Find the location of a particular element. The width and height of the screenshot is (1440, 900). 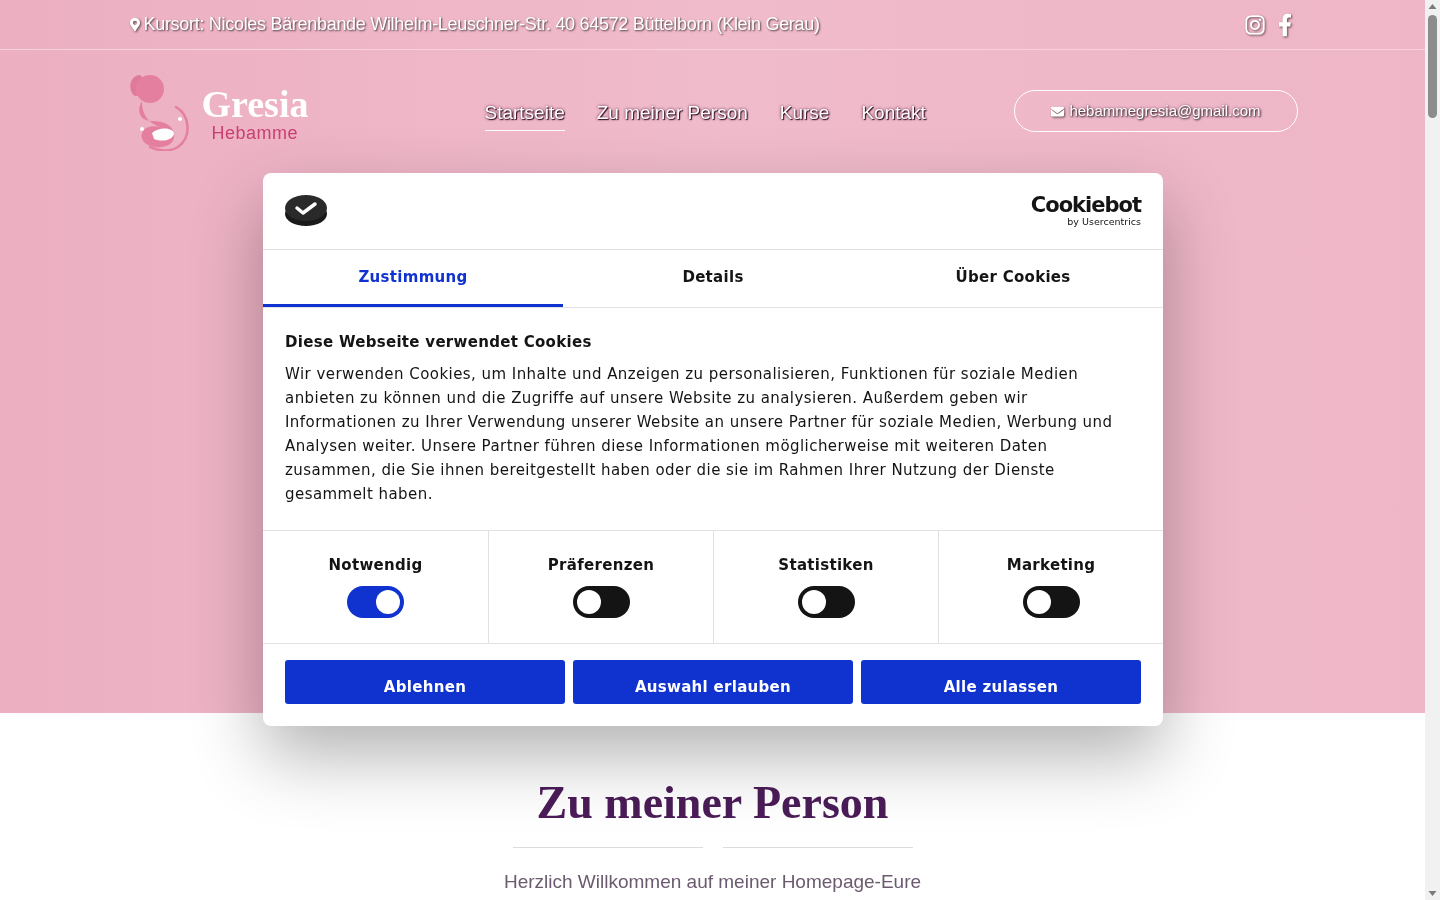

toggle-label: Statistiken is located at coordinates (826, 565).